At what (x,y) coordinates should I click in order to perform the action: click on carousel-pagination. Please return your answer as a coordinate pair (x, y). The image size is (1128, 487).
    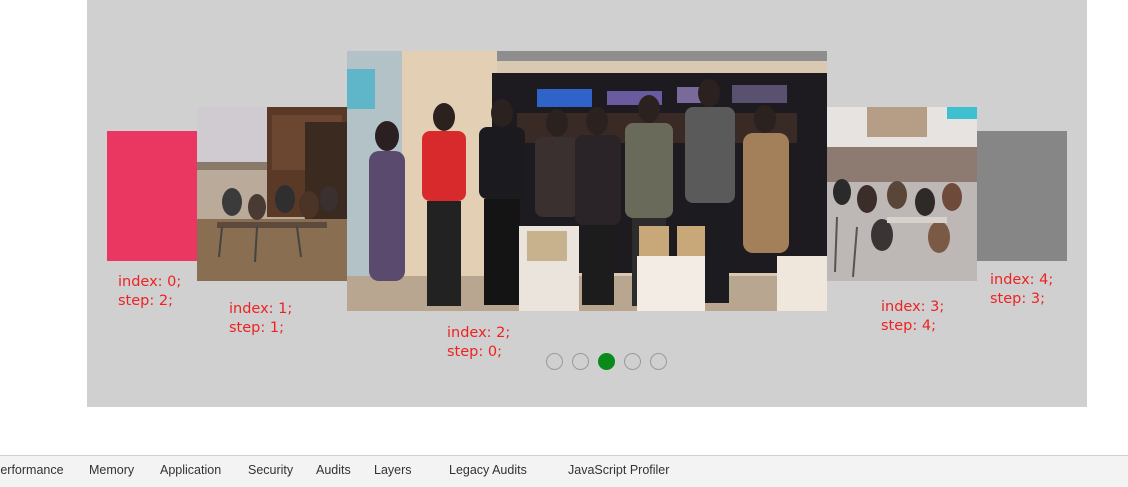
    Looking at the image, I should click on (606, 362).